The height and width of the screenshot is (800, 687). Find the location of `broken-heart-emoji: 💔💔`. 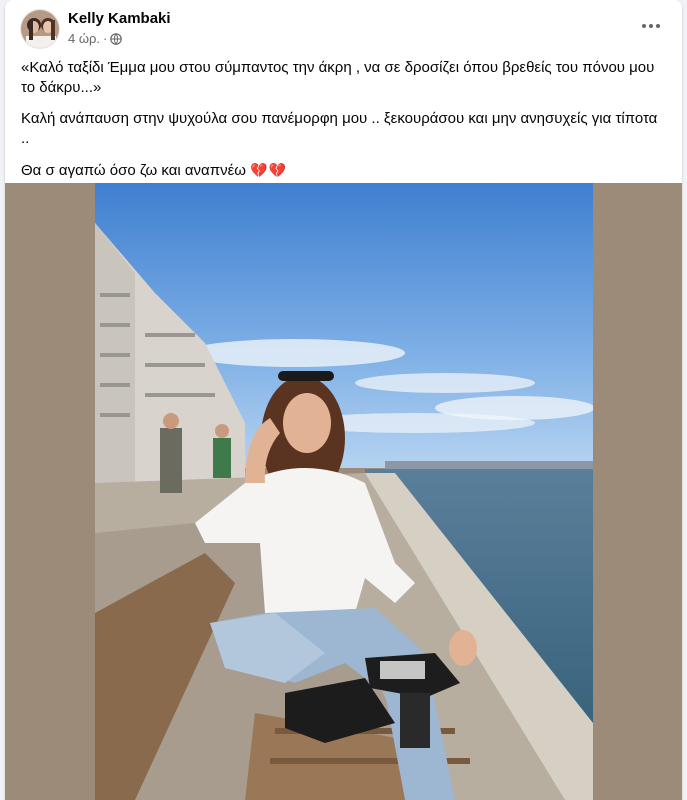

broken-heart-emoji: 💔💔 is located at coordinates (269, 170).